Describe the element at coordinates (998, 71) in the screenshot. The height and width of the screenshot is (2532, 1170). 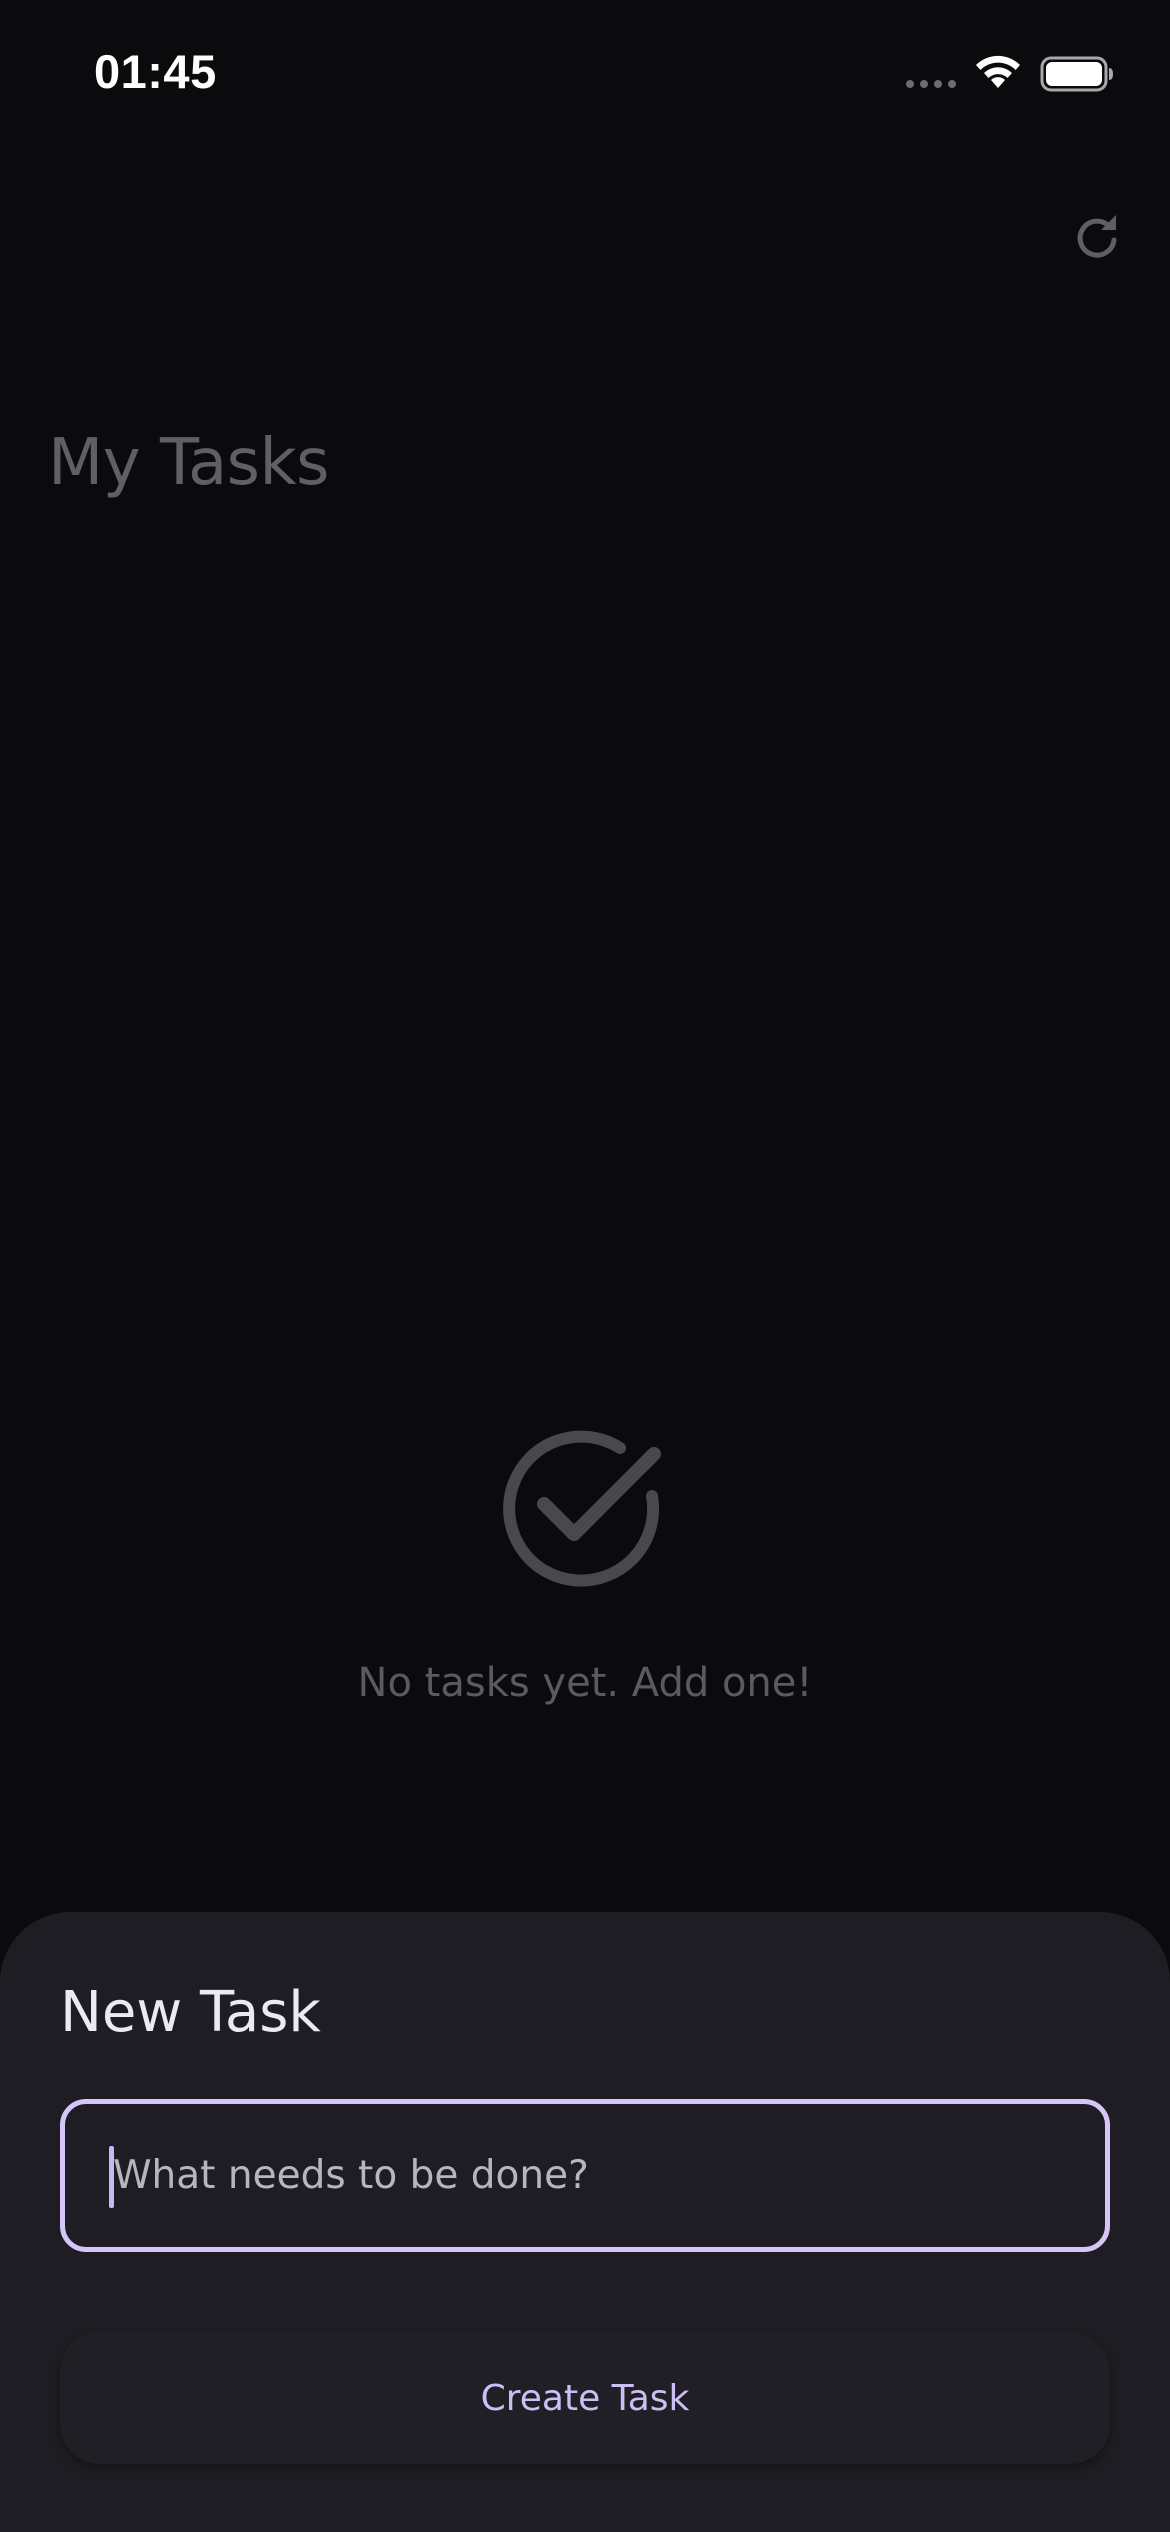
I see `wifi-icon` at that location.